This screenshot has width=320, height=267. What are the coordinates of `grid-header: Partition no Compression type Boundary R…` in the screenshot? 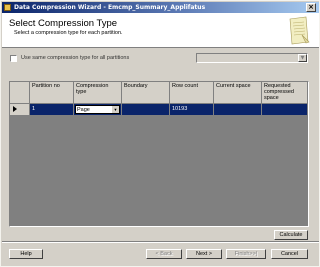 It's located at (159, 93).